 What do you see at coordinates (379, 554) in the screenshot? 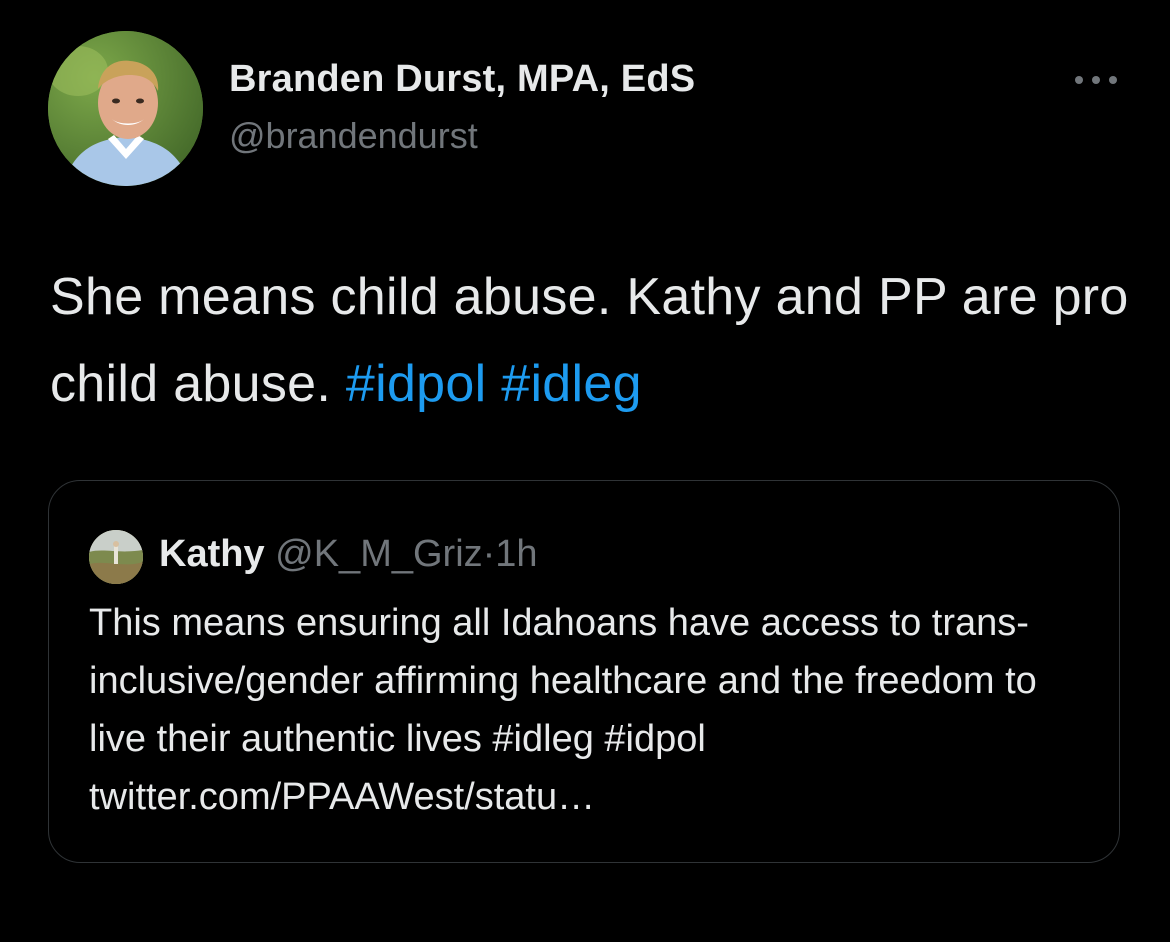
I see `quoted-author-handle: @K_M_Griz` at bounding box center [379, 554].